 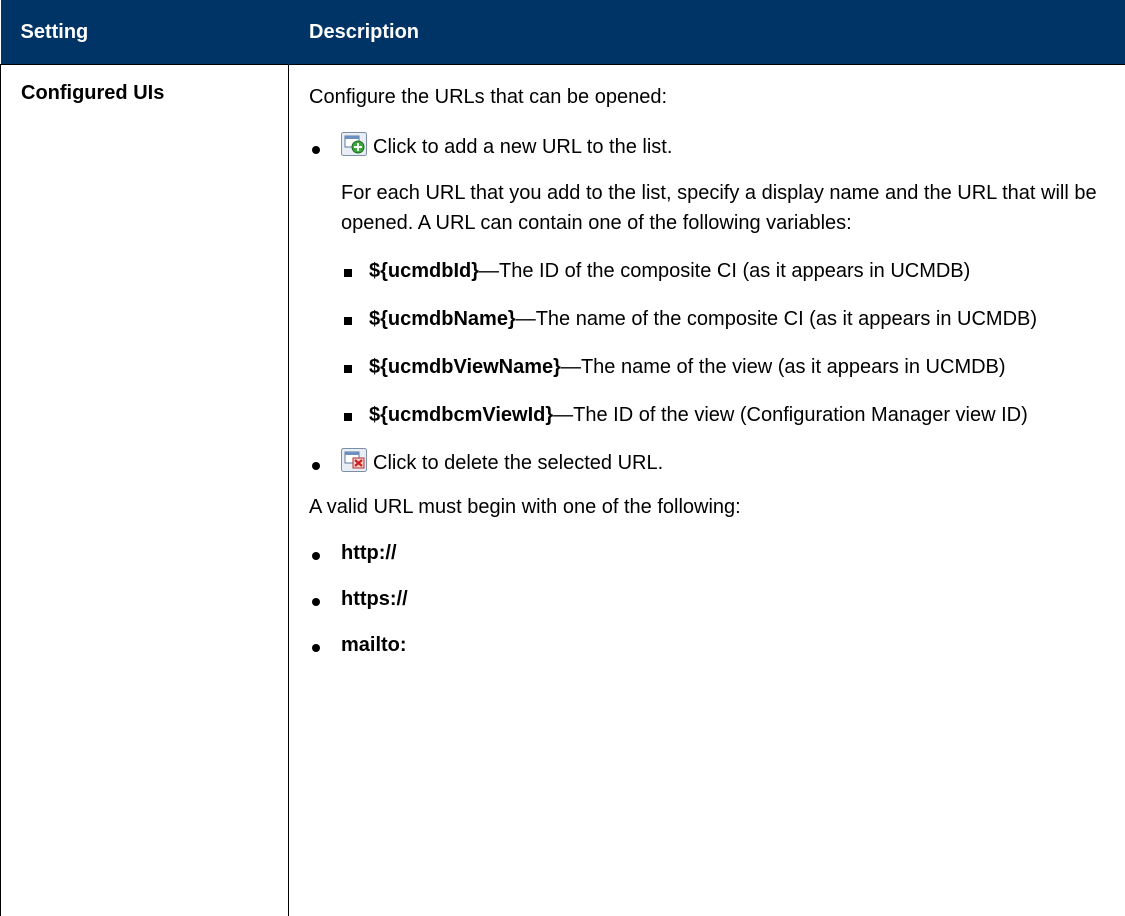 What do you see at coordinates (354, 144) in the screenshot?
I see `add-url-icon` at bounding box center [354, 144].